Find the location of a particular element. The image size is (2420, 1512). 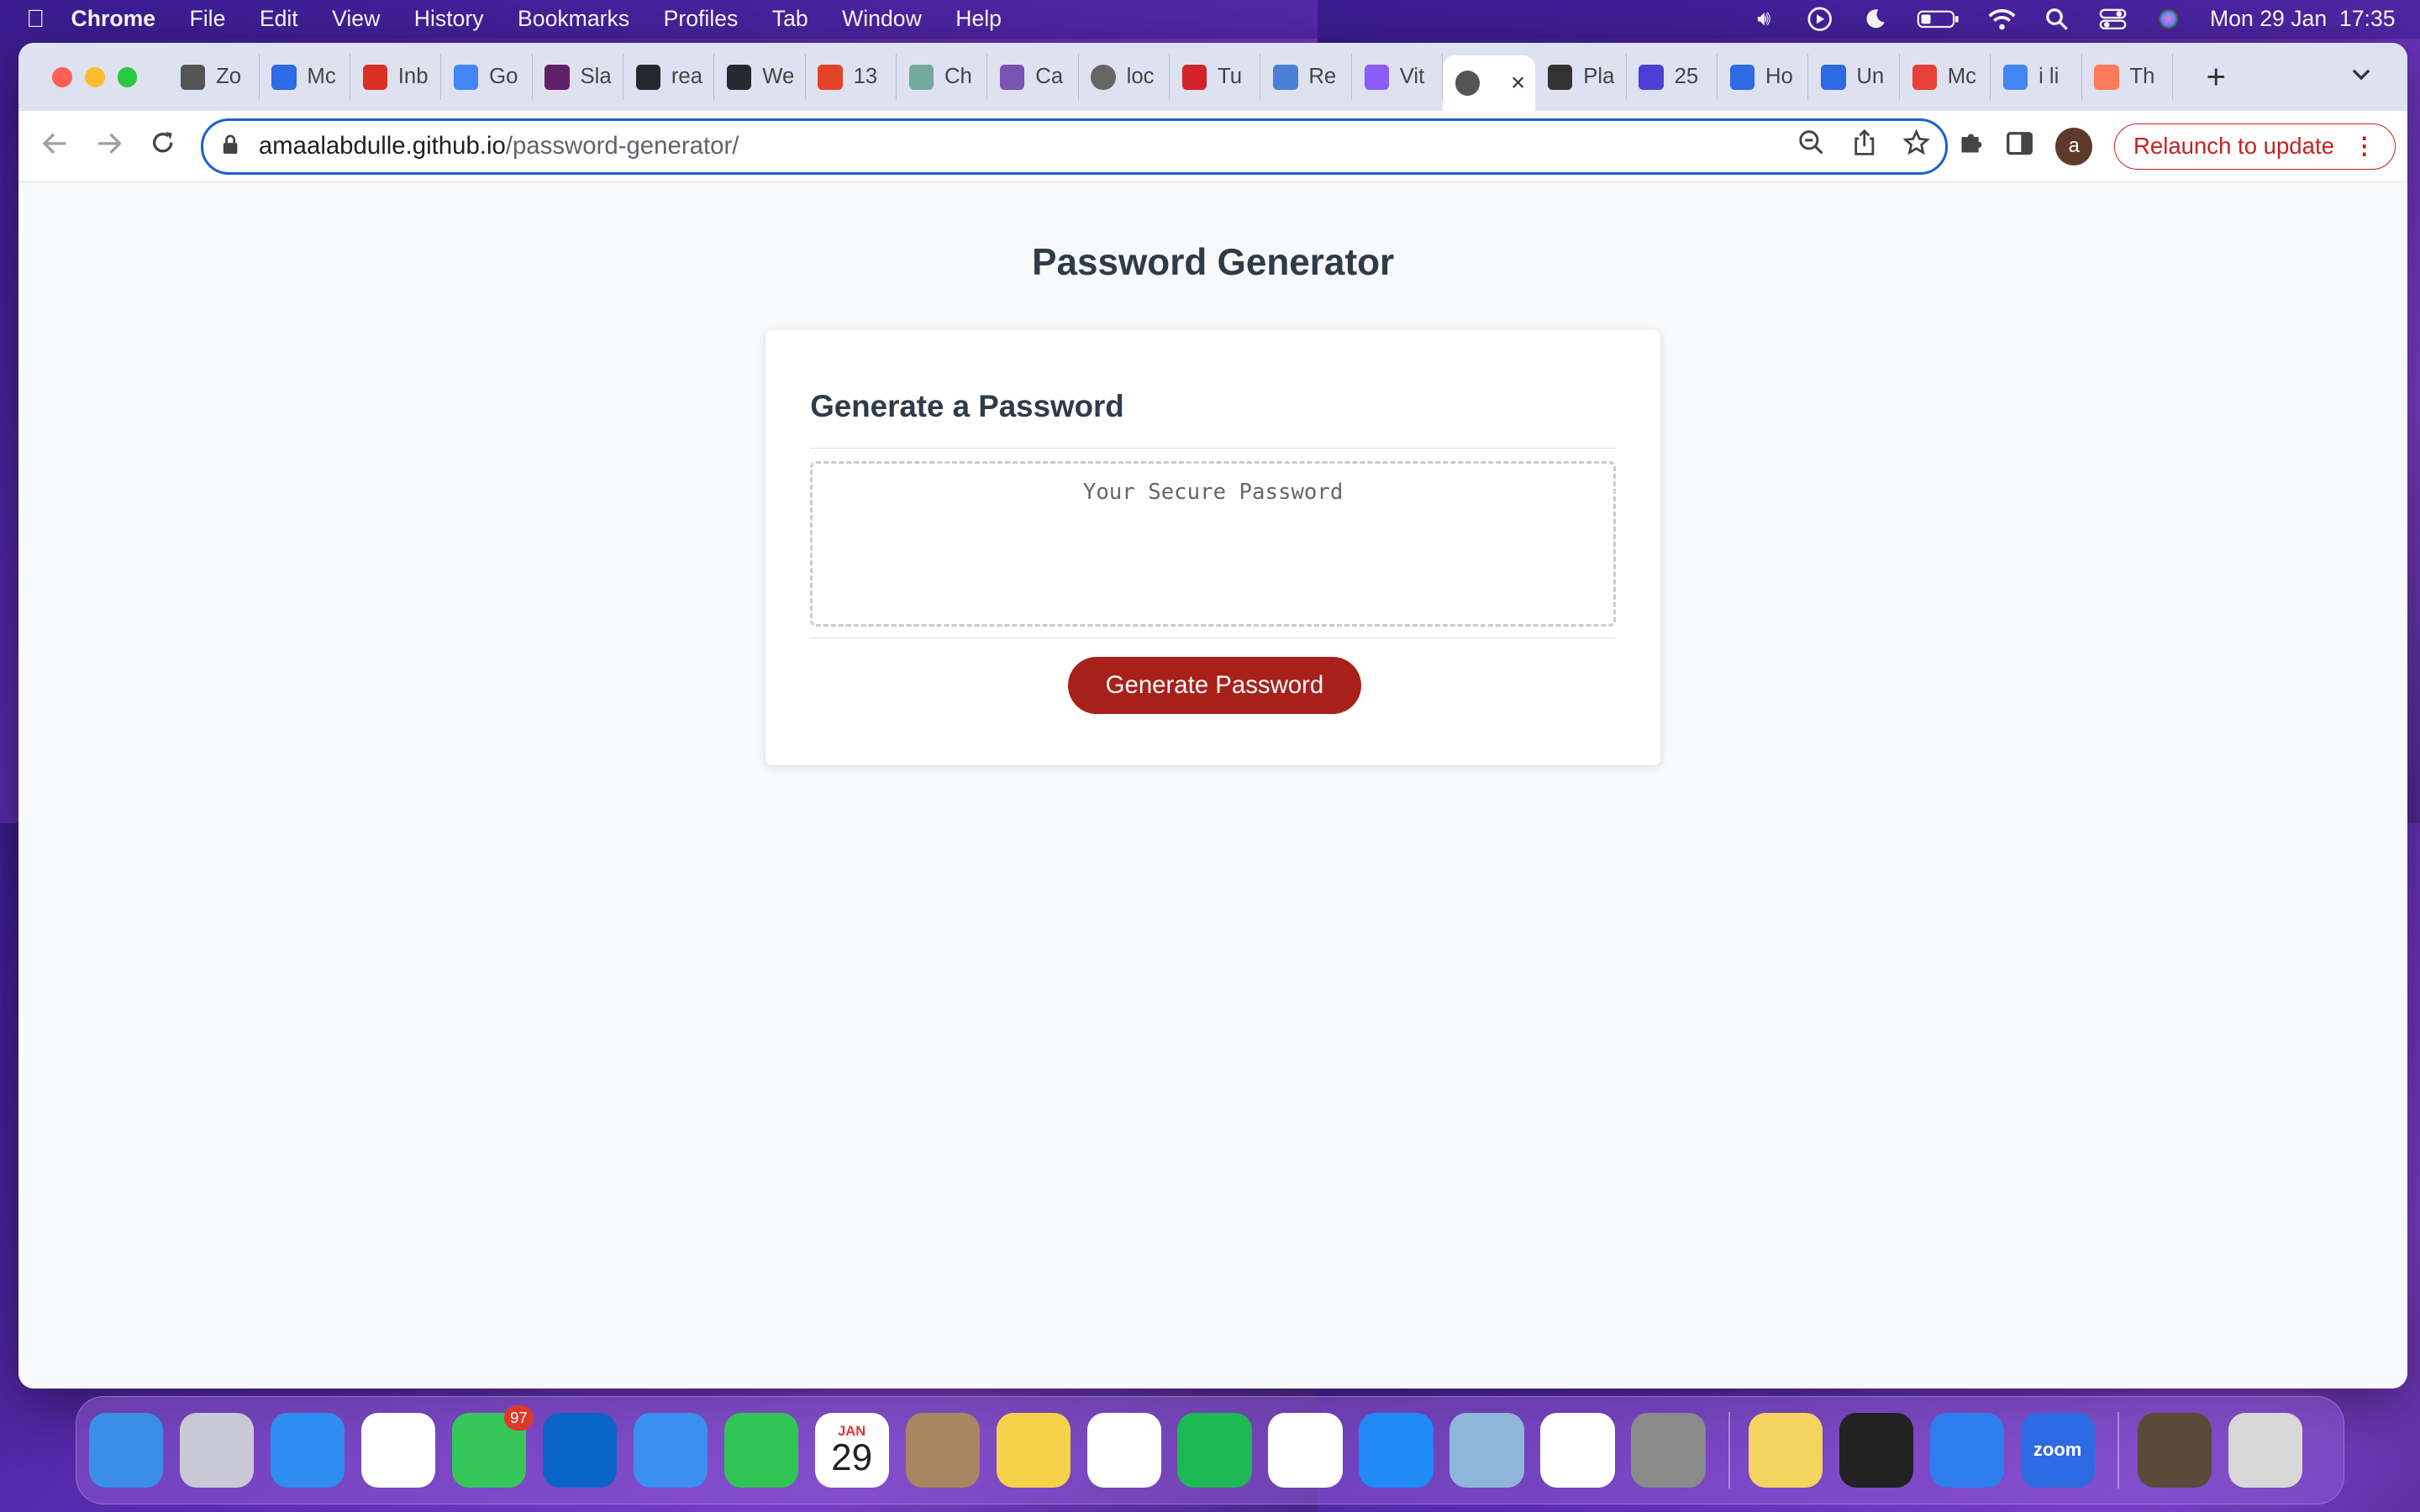

share-icon is located at coordinates (1864, 145).